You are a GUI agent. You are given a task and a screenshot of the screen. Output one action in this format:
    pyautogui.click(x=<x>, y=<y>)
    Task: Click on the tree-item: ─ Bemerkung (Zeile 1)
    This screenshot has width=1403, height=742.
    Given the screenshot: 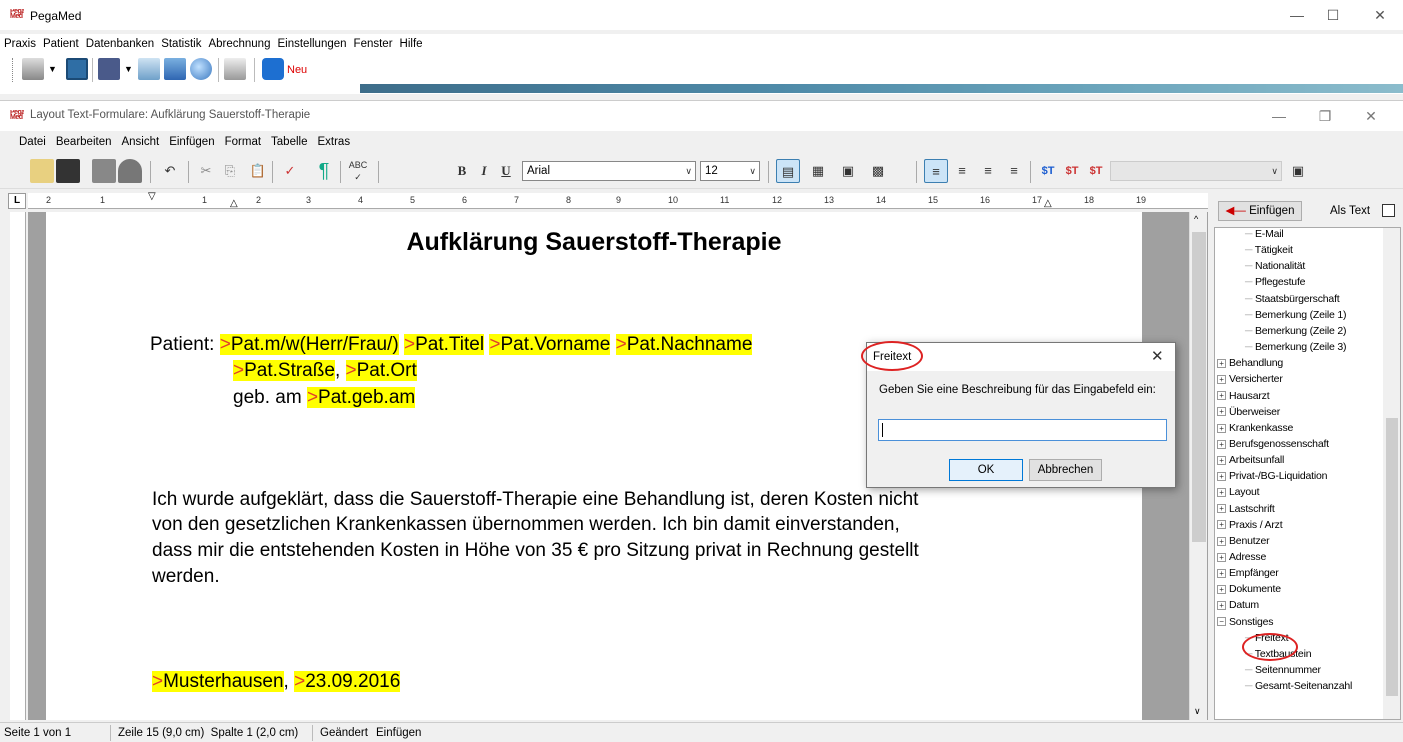 What is the action you would take?
    pyautogui.click(x=1295, y=315)
    